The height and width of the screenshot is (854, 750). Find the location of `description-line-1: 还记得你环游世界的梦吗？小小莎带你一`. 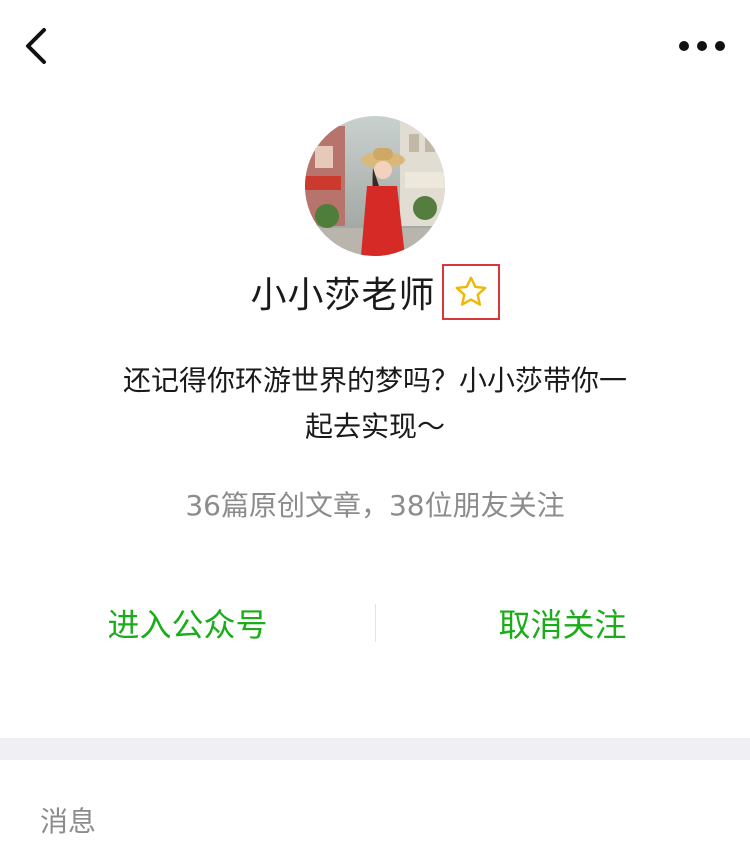

description-line-1: 还记得你环游世界的梦吗？小小莎带你一 is located at coordinates (374, 380).